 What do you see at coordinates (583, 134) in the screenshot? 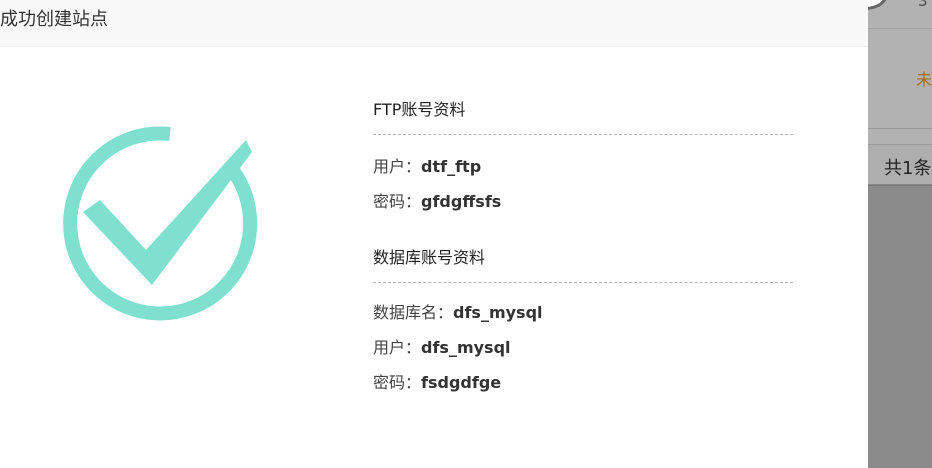
I see `ftp-divider` at bounding box center [583, 134].